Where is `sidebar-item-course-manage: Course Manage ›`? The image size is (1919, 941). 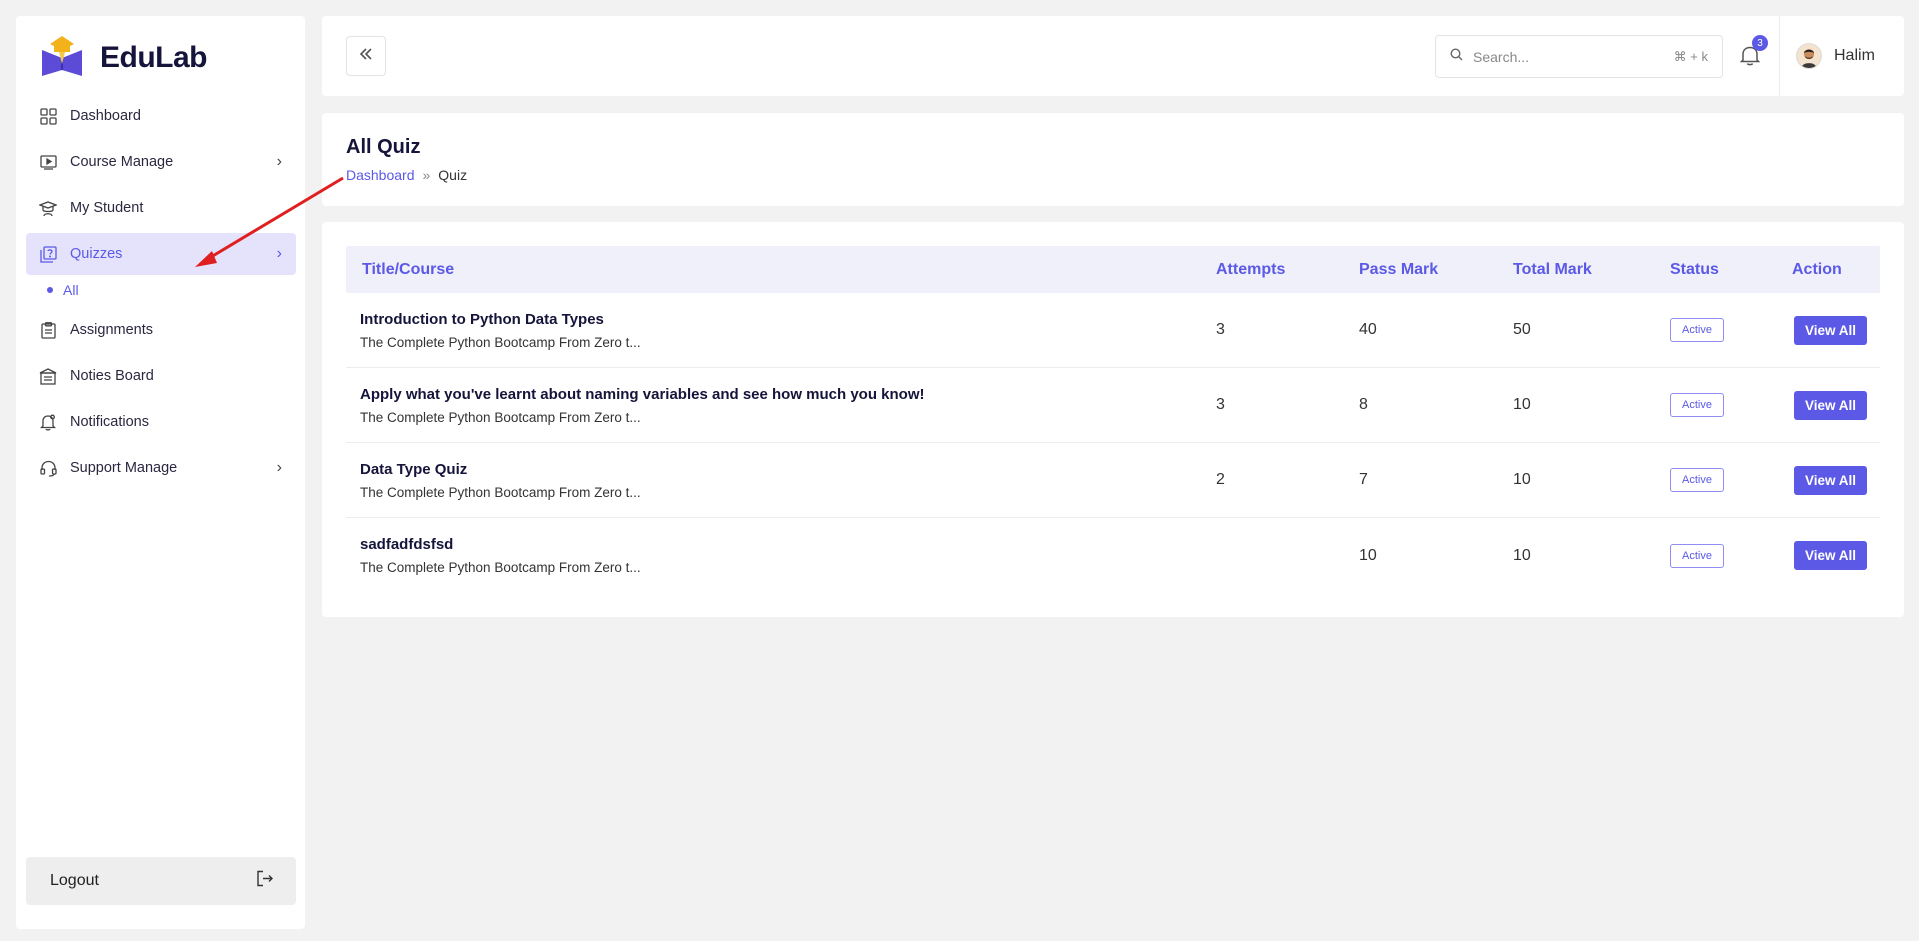
sidebar-item-course-manage: Course Manage › is located at coordinates (161, 162).